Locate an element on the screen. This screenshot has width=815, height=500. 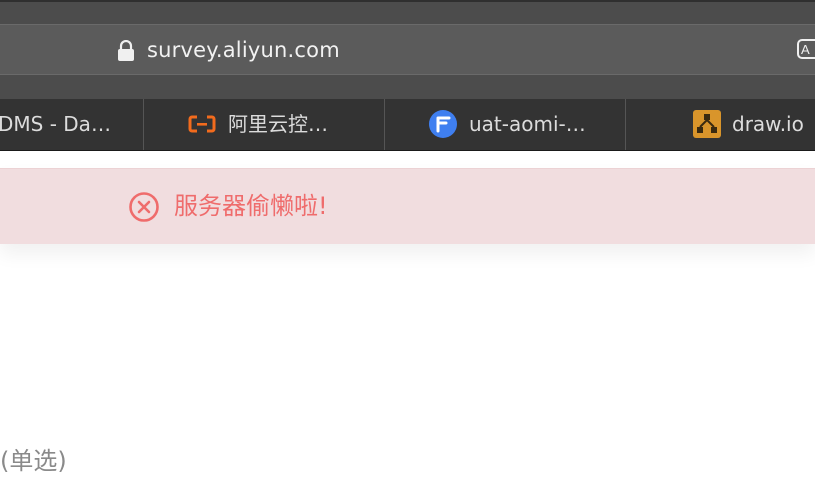
tab-drawio-label: draw.io is located at coordinates (768, 124).